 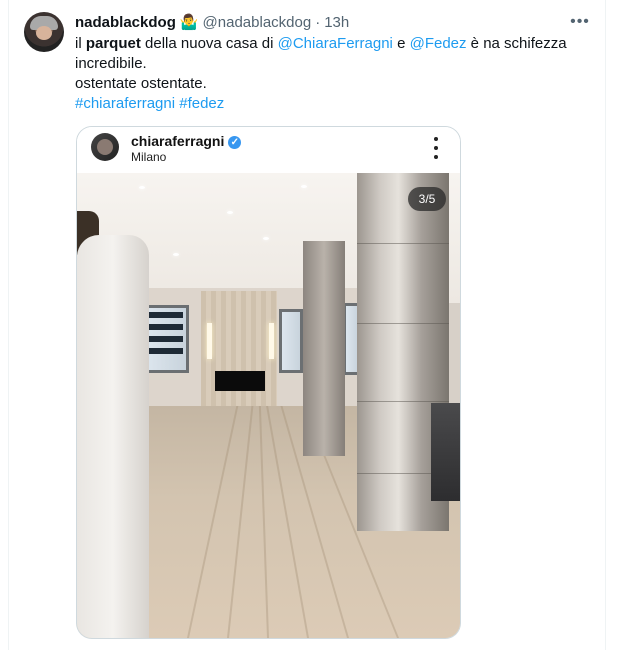 I want to click on display-name: nadablackdog, so click(x=125, y=22).